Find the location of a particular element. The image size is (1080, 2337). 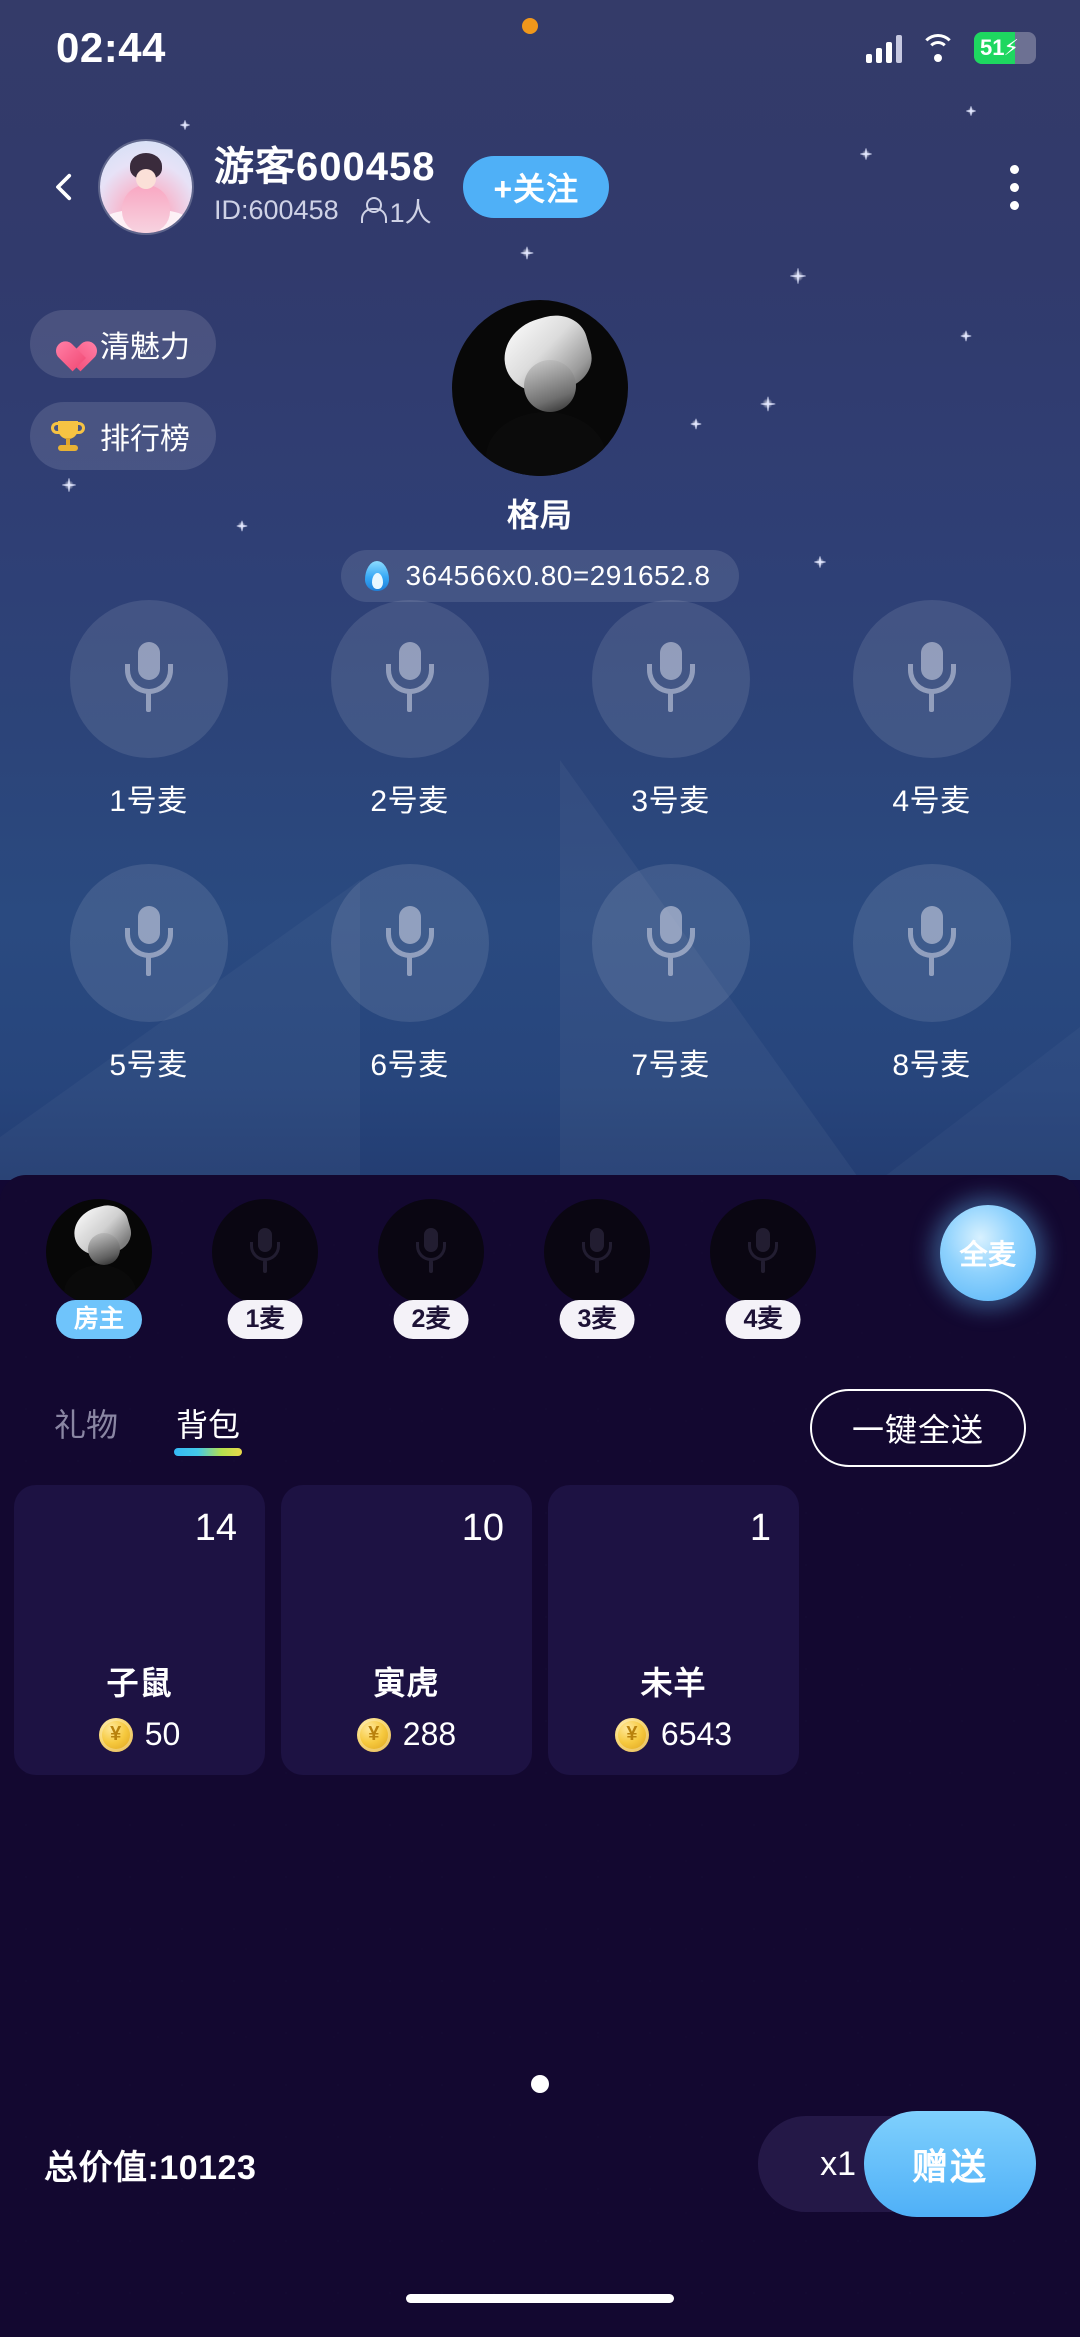

mic-seat-4: 4号麦 is located at coordinates (931, 710).